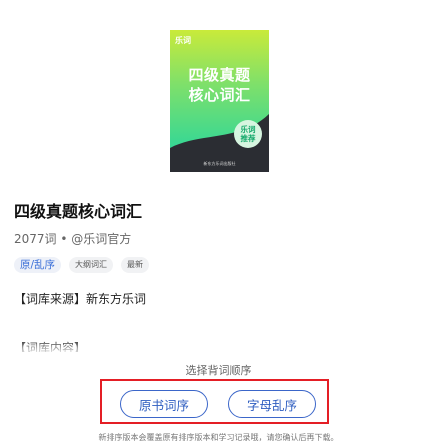 The height and width of the screenshot is (448, 437). I want to click on alphabet-random-button: 字母乱序, so click(272, 404).